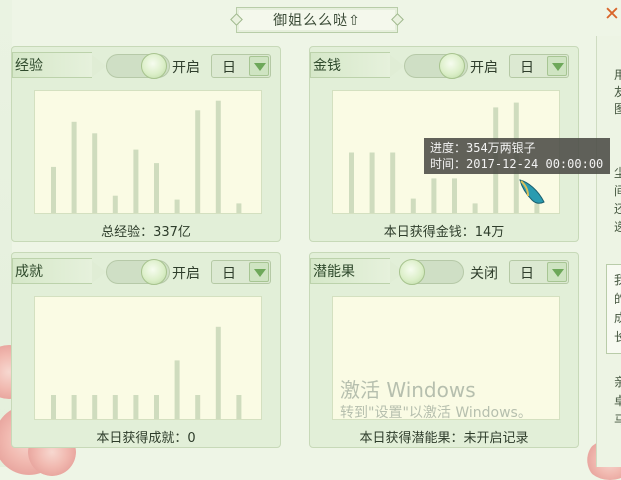 The image size is (621, 480). What do you see at coordinates (617, 382) in the screenshot?
I see `side-text: 亲` at bounding box center [617, 382].